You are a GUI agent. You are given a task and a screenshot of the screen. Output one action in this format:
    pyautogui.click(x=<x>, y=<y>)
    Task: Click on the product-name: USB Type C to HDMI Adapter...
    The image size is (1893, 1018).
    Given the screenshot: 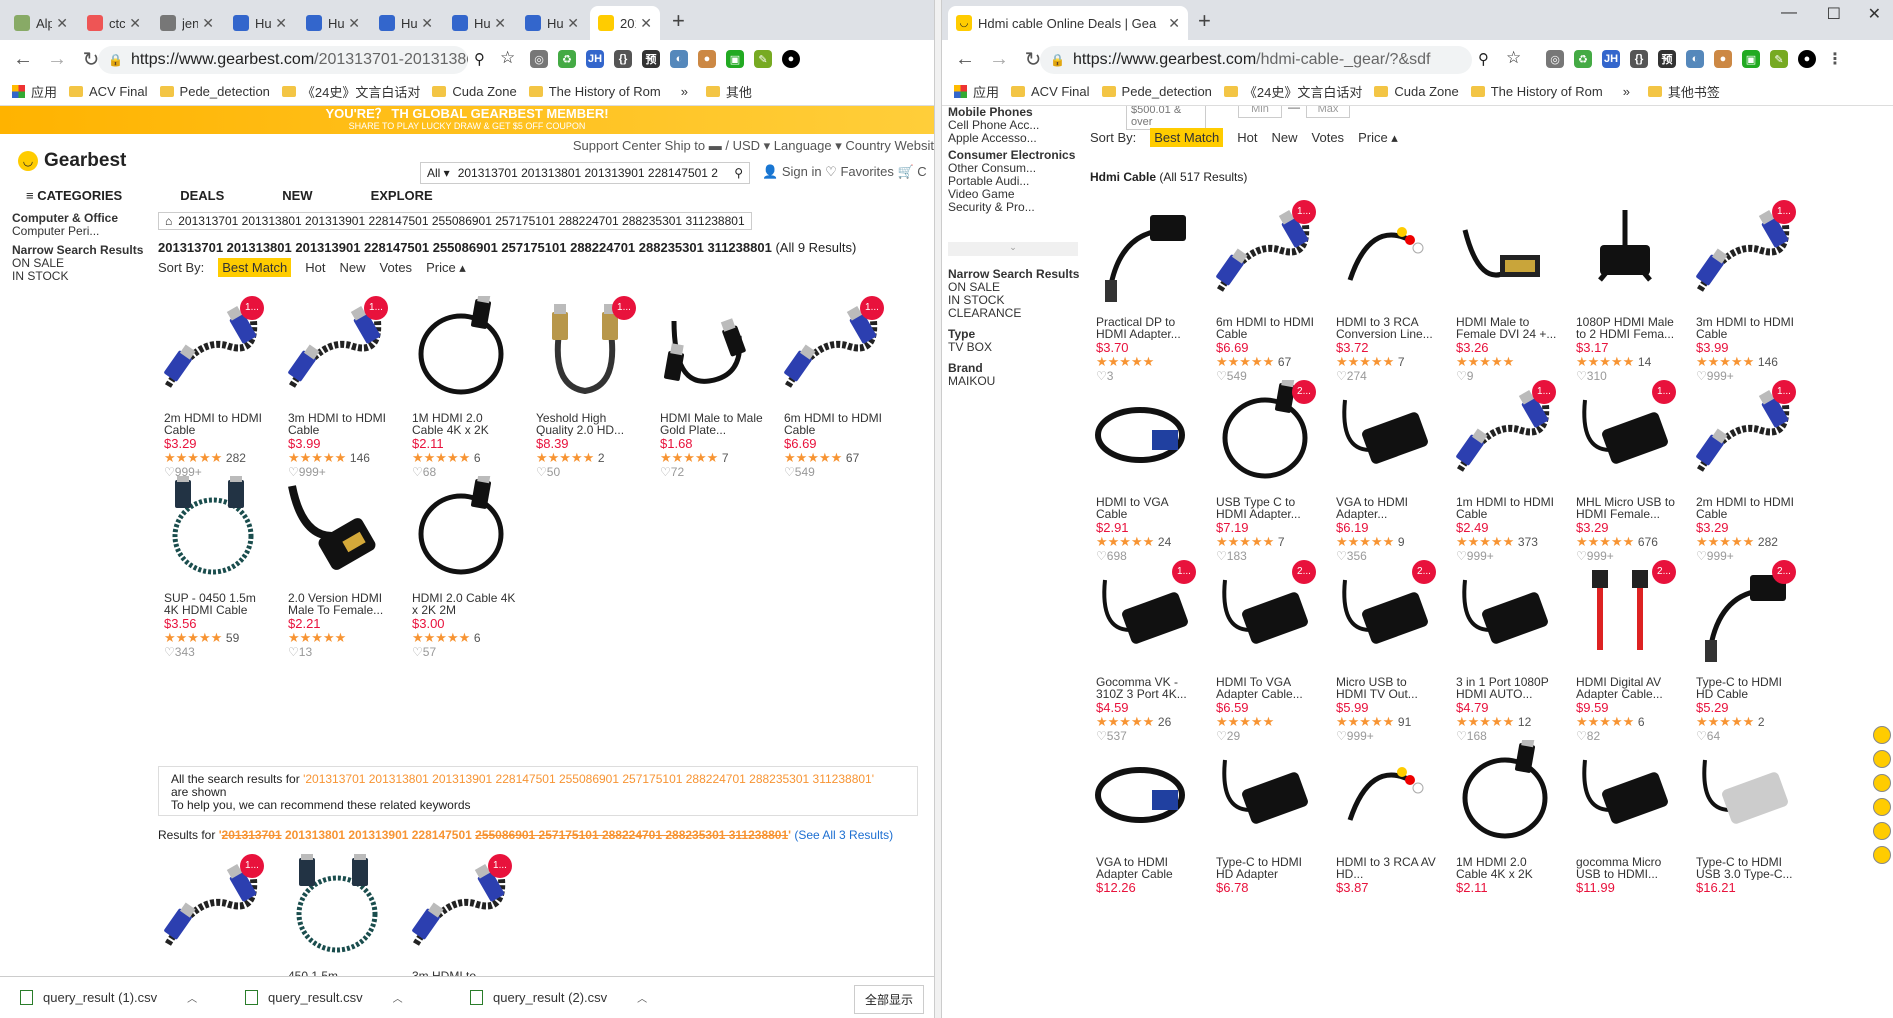 What is the action you would take?
    pyautogui.click(x=1265, y=508)
    